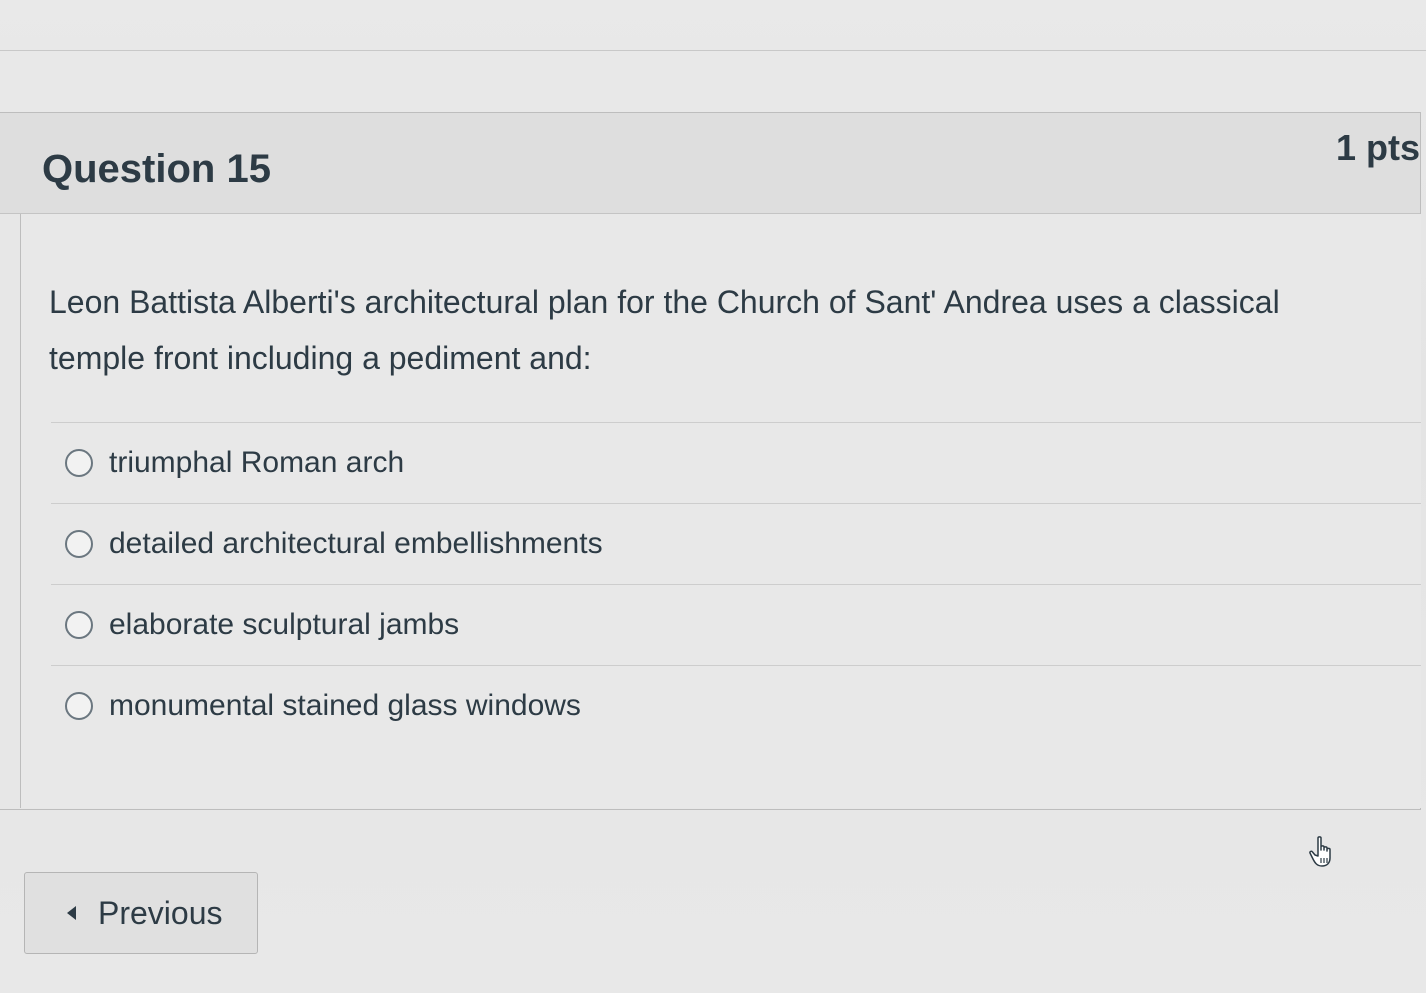 The width and height of the screenshot is (1426, 993). I want to click on previous-label: Previous, so click(160, 912).